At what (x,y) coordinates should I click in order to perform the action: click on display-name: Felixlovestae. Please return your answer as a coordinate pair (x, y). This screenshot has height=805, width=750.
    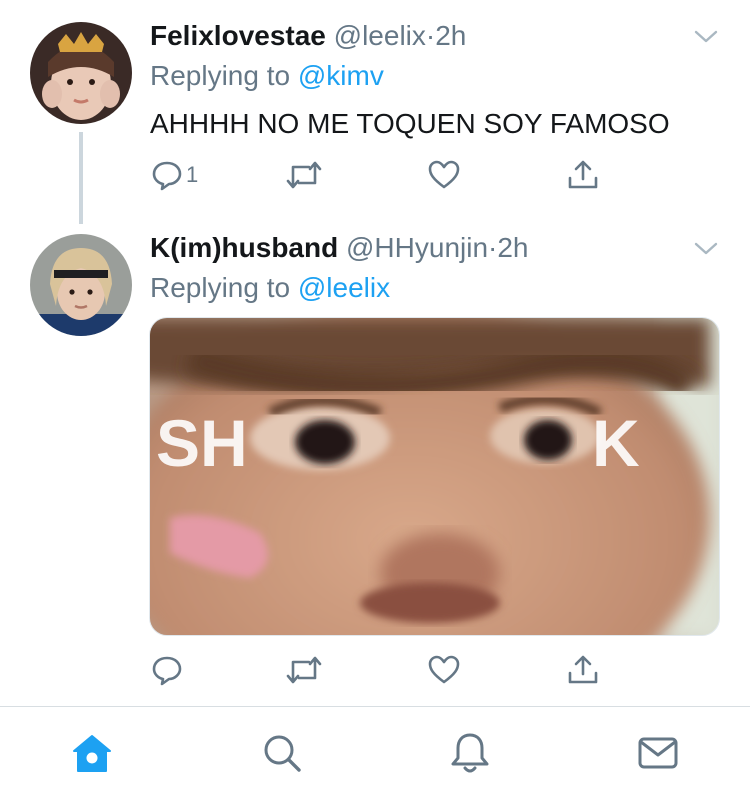
    Looking at the image, I should click on (238, 35).